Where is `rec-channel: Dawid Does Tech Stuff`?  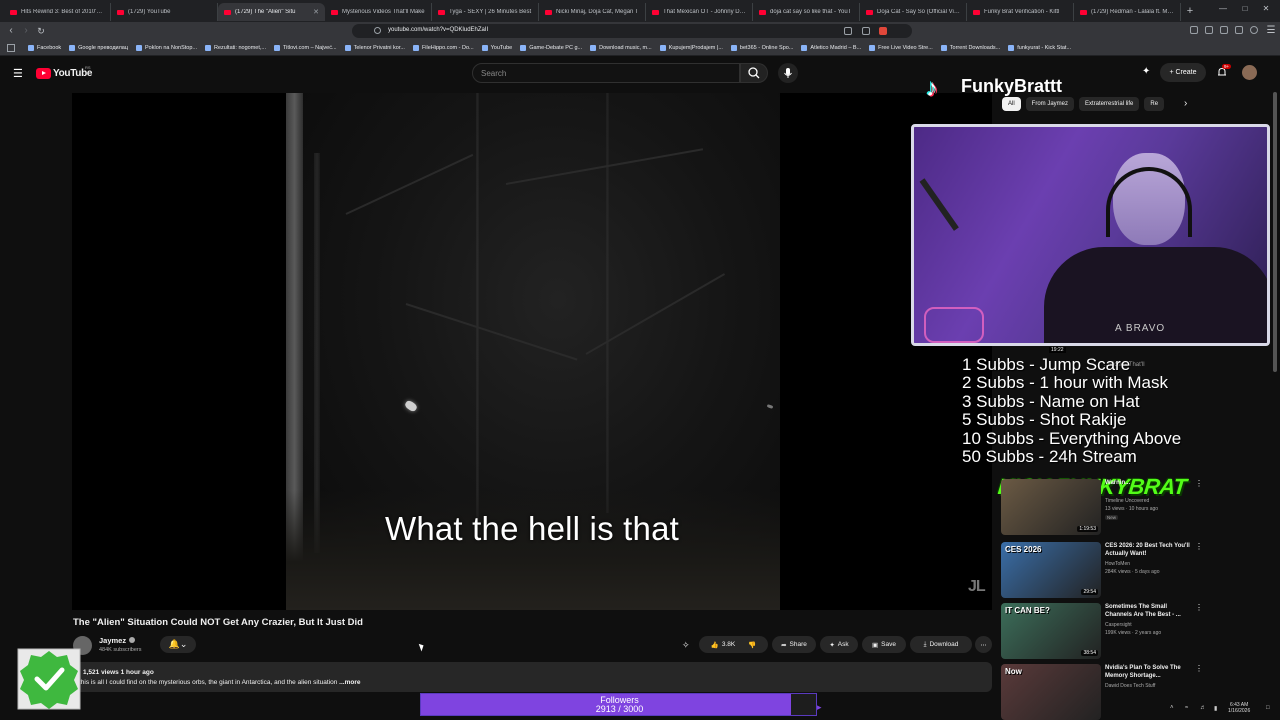 rec-channel: Dawid Does Tech Stuff is located at coordinates (1130, 686).